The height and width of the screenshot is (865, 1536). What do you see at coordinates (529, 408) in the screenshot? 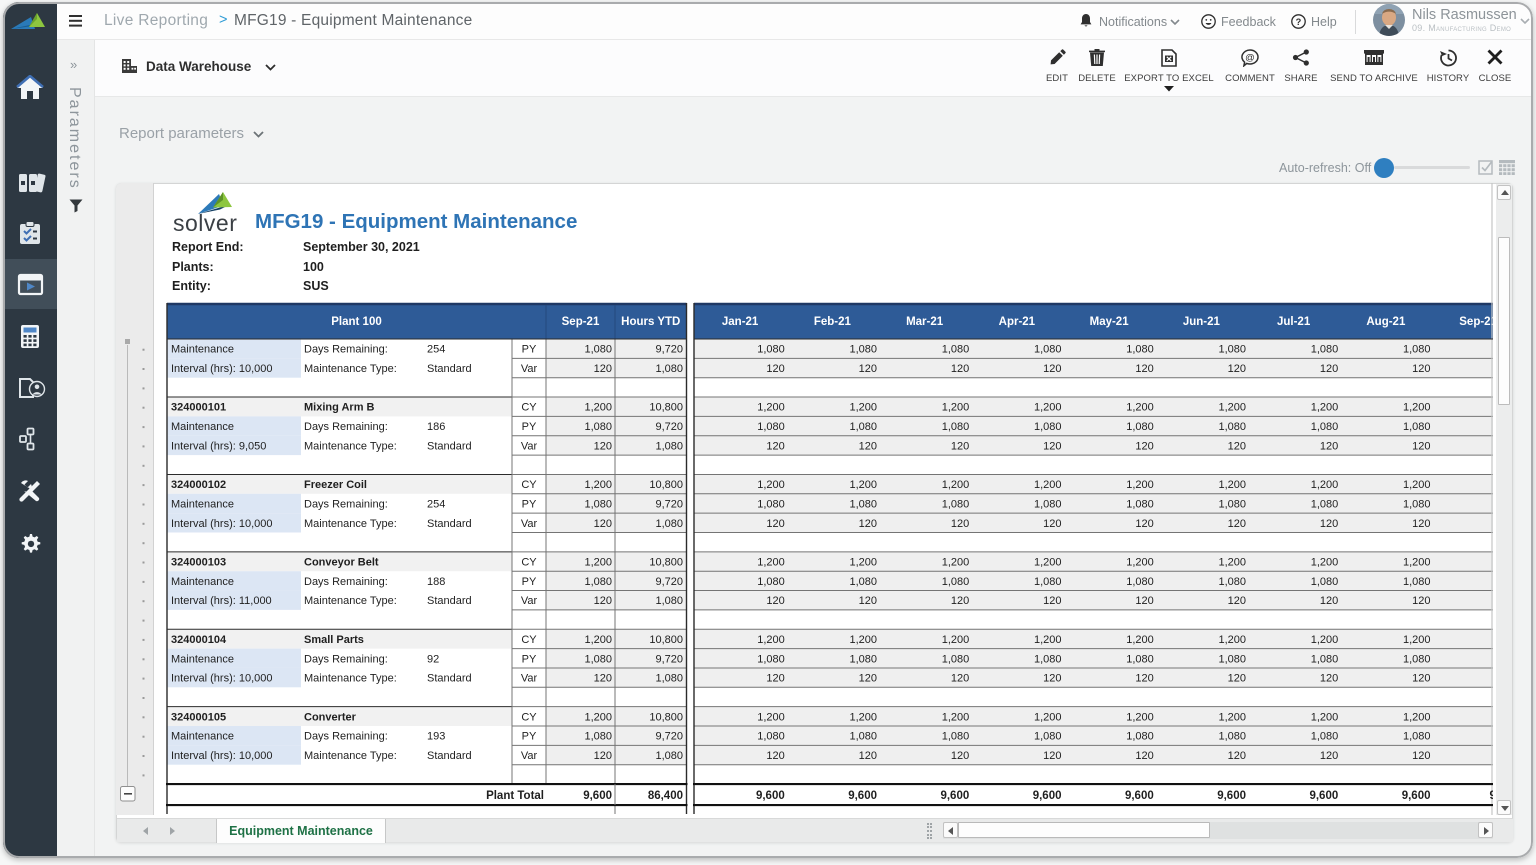
I see `svg-text: CY` at bounding box center [529, 408].